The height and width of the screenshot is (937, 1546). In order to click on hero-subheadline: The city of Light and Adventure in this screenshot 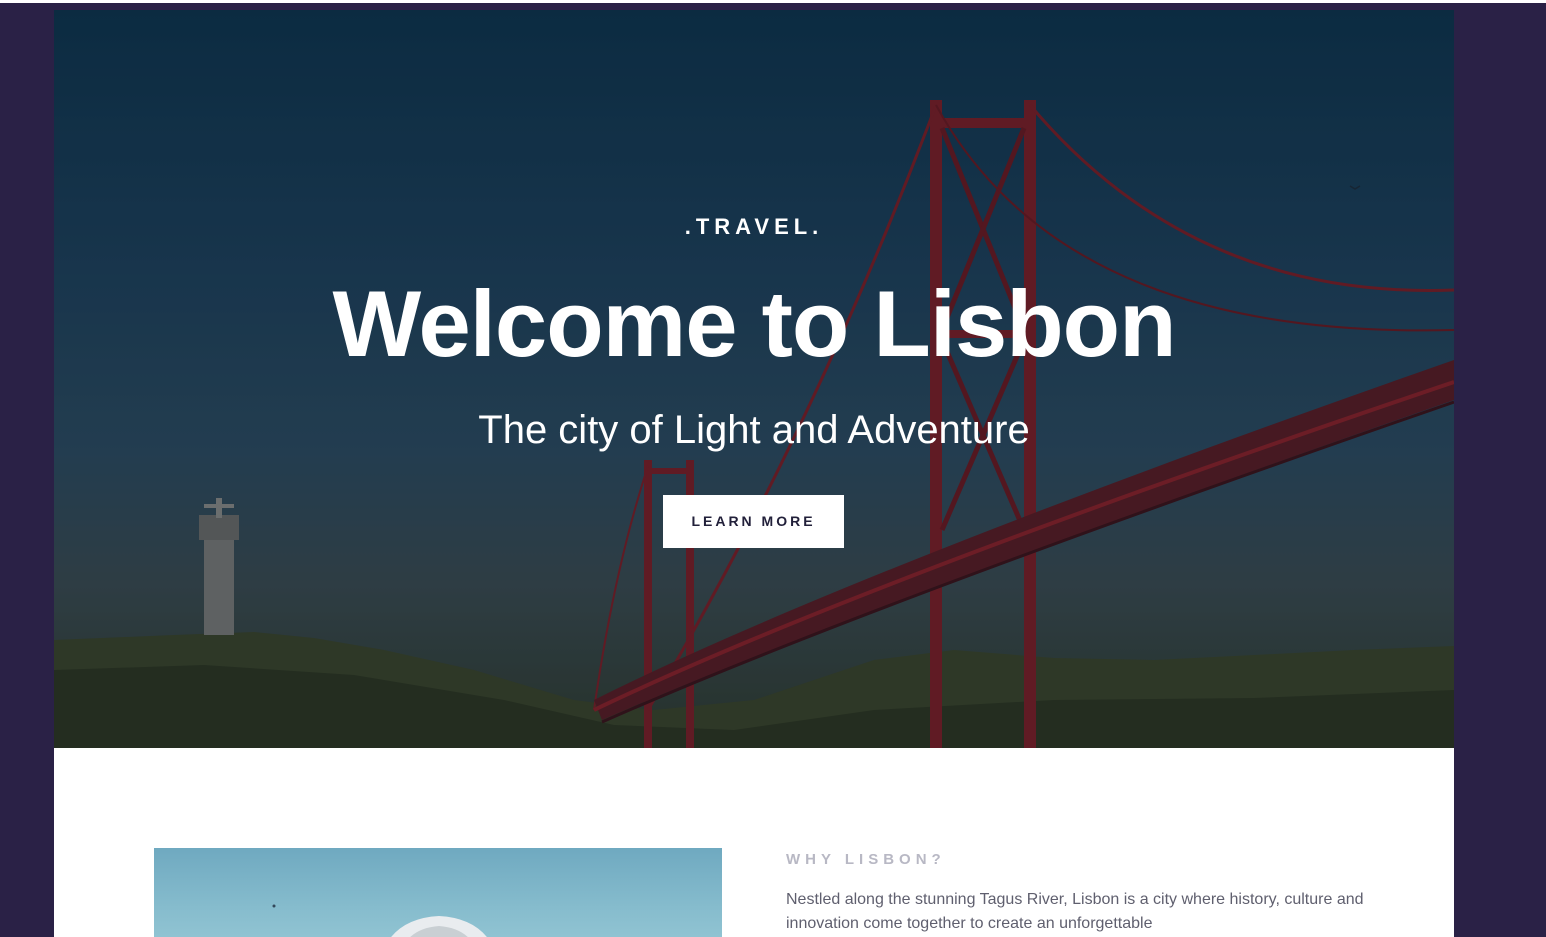, I will do `click(754, 430)`.